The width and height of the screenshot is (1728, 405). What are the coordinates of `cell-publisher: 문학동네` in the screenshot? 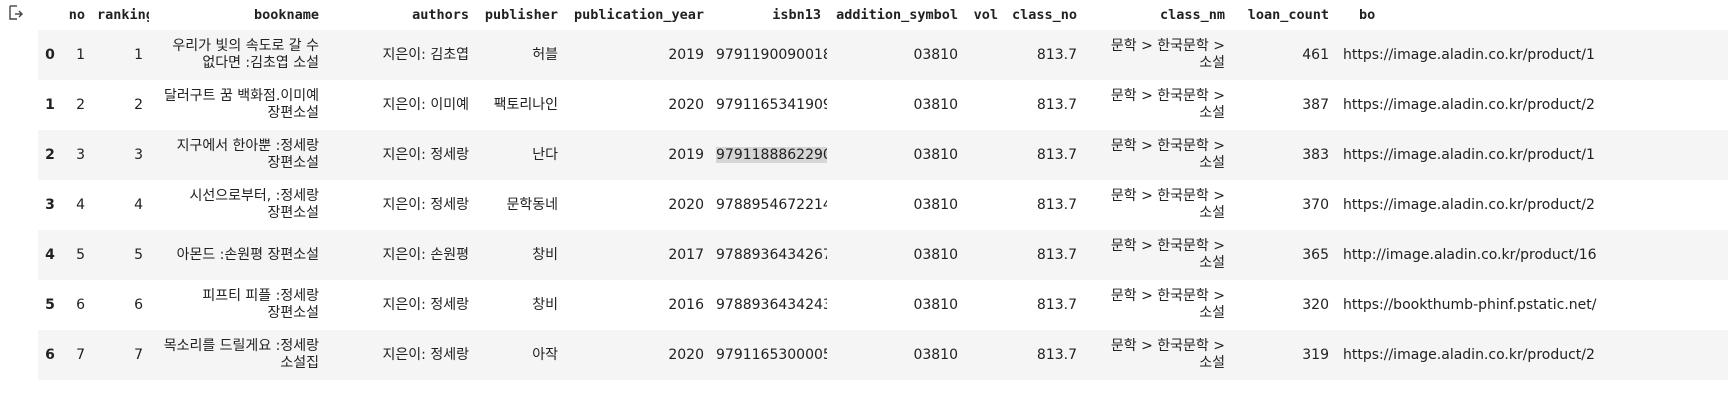 It's located at (532, 204).